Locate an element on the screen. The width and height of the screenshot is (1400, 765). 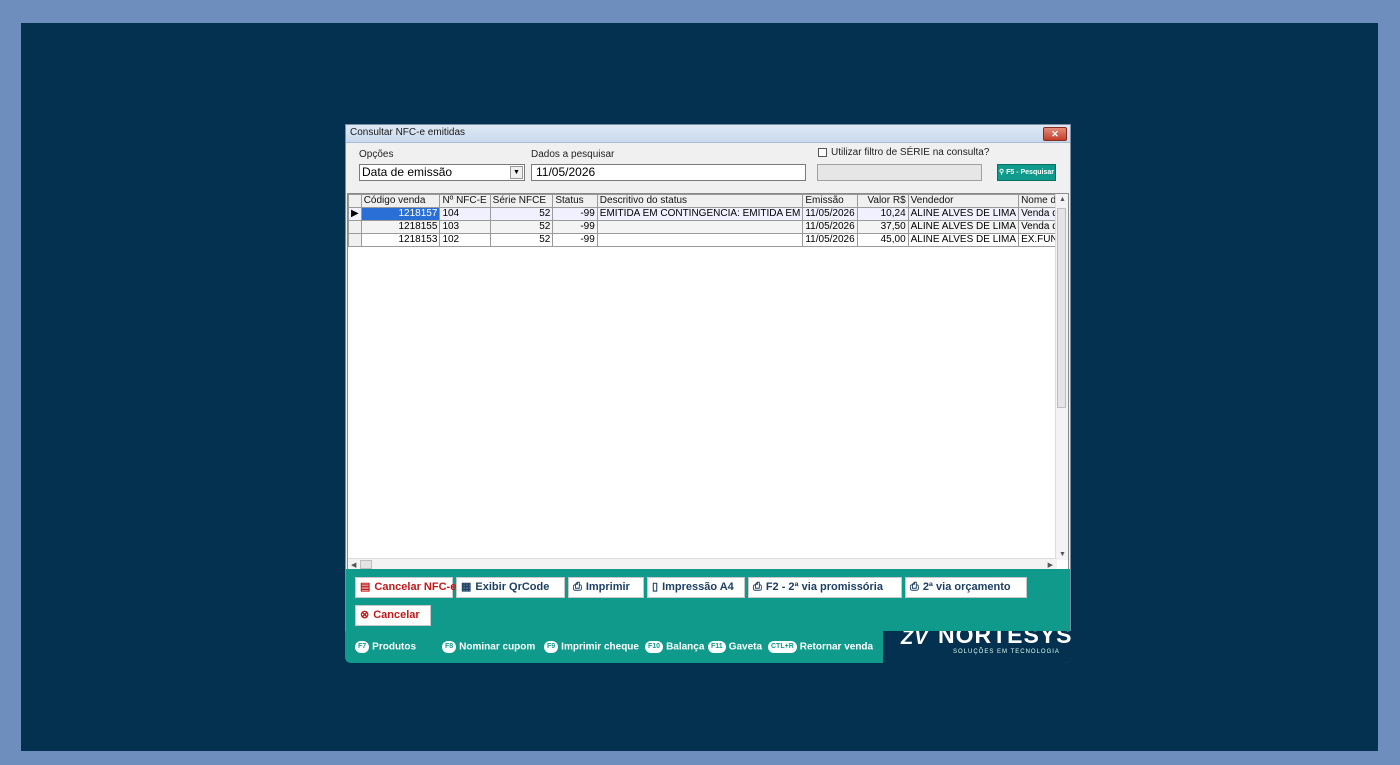
cell-valor: 37,50 is located at coordinates (882, 227).